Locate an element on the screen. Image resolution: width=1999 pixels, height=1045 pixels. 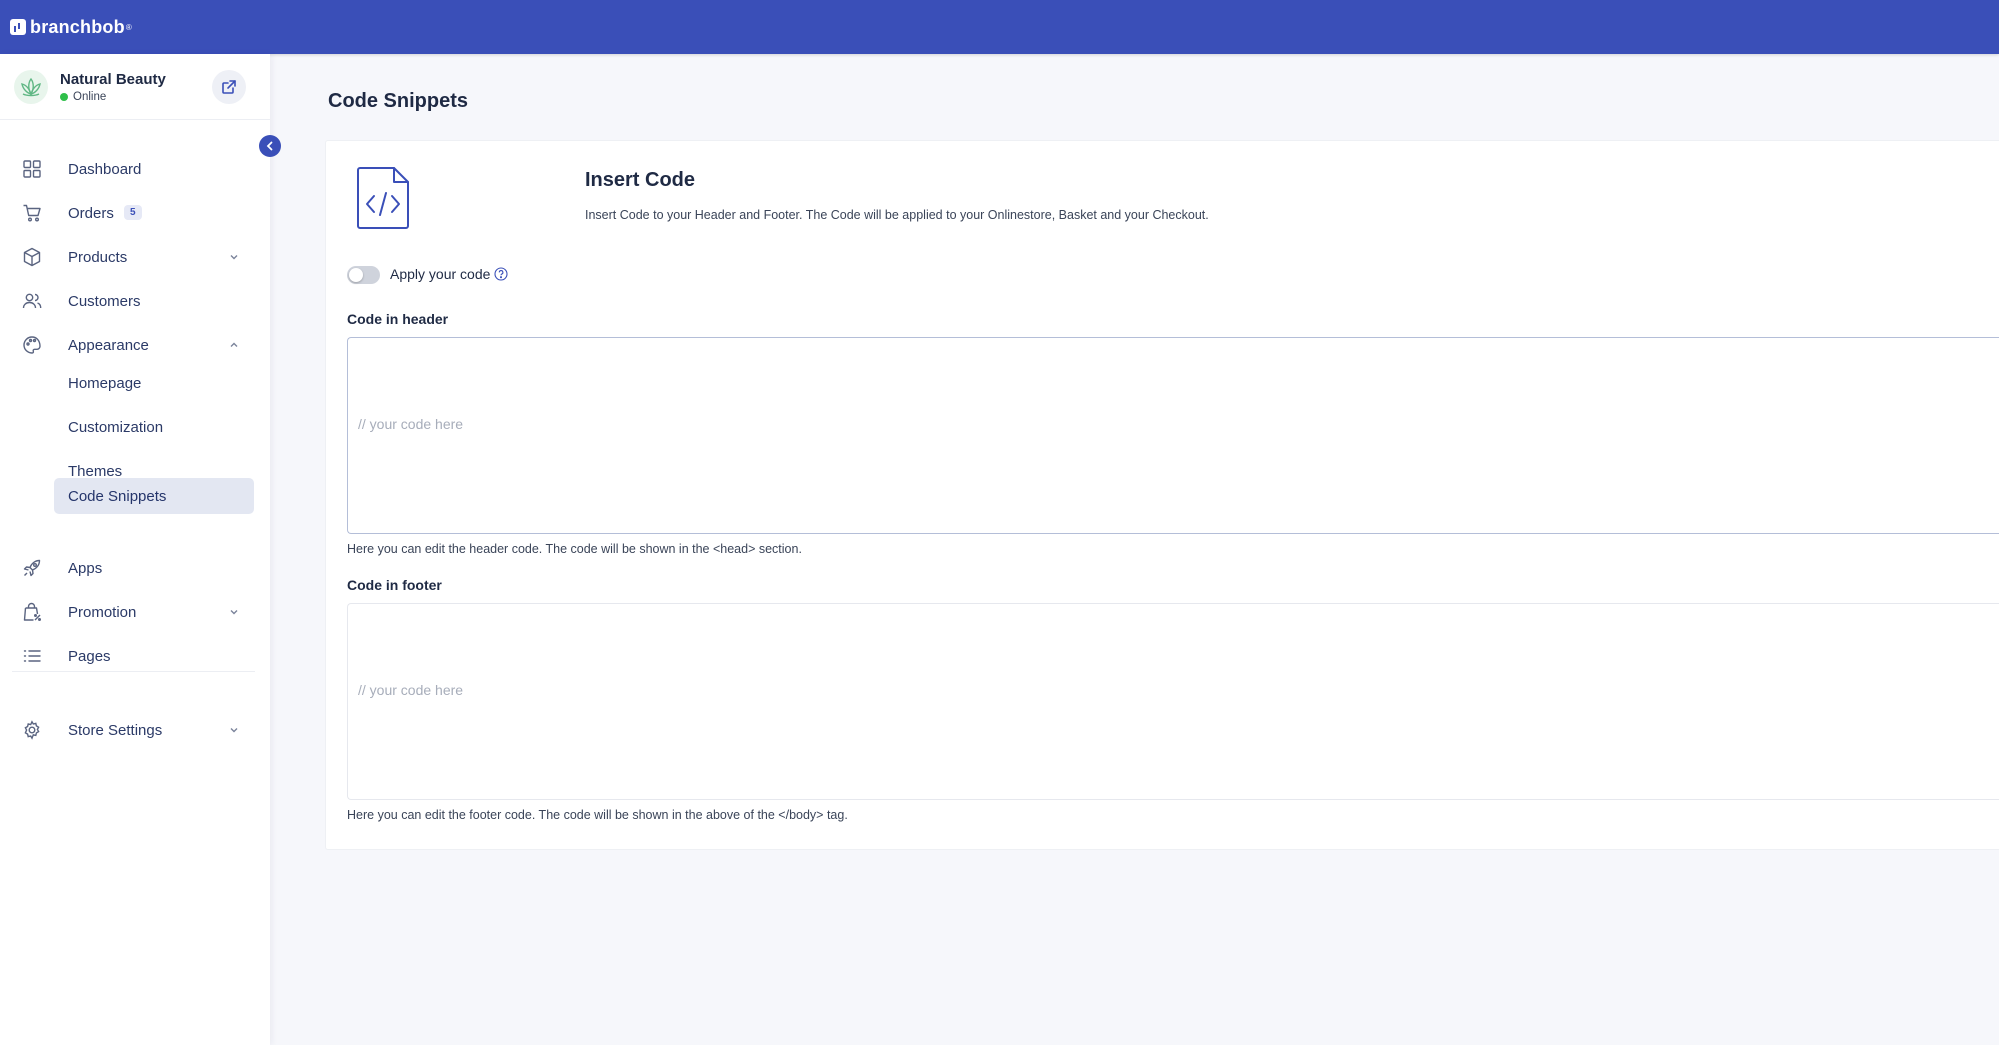
apply-code-label: Apply your code is located at coordinates (449, 274).